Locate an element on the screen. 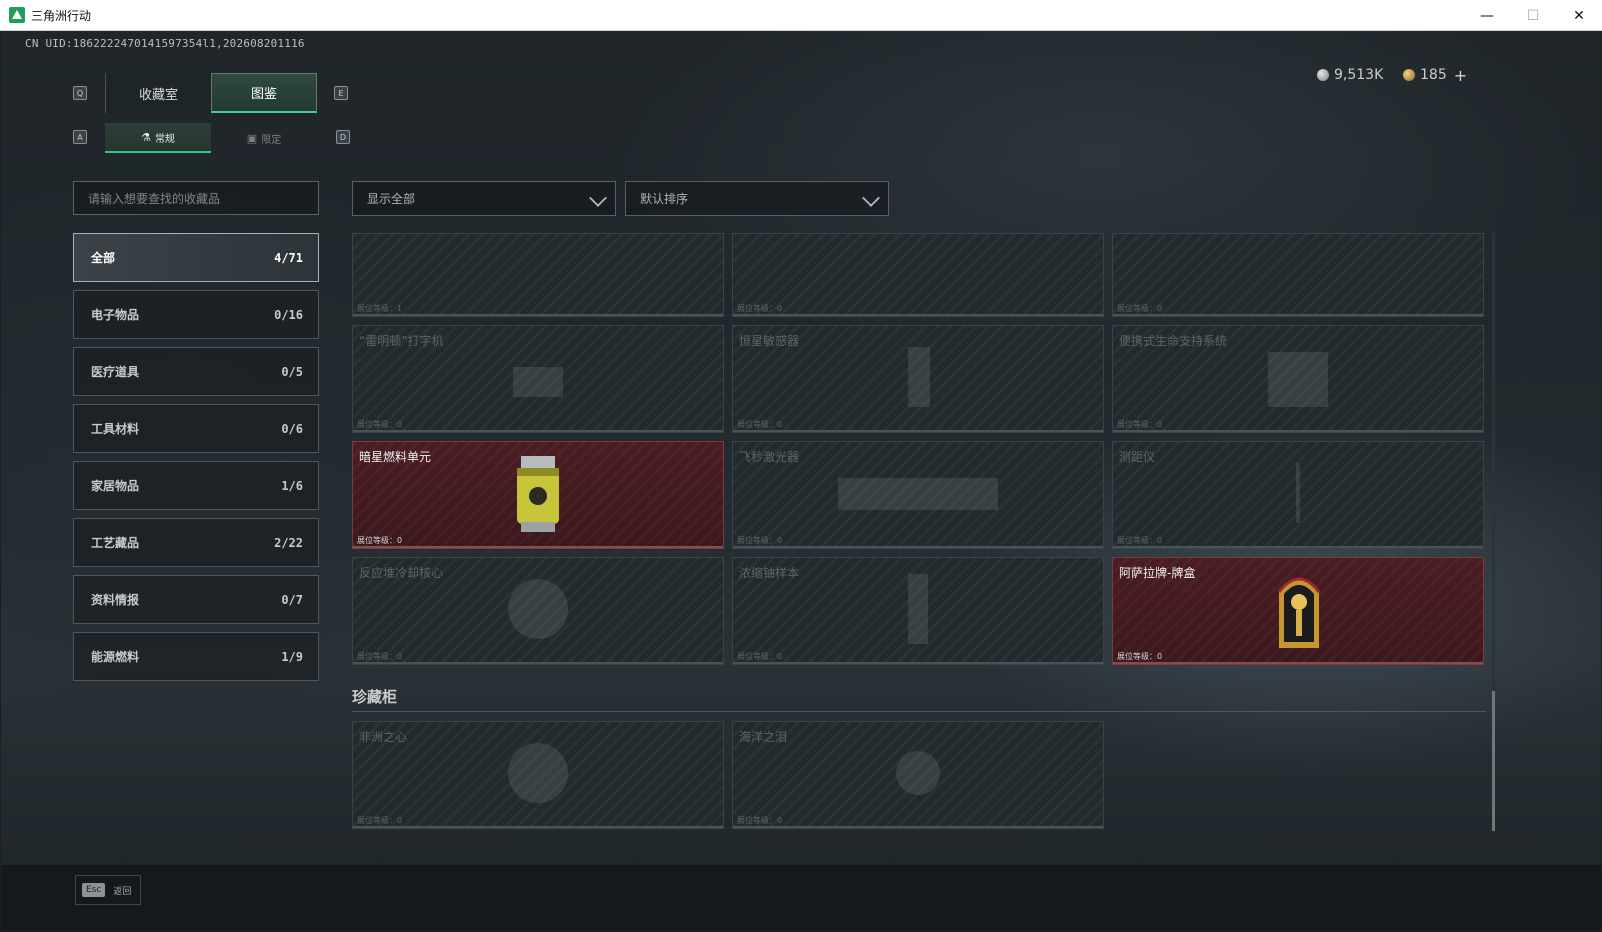 This screenshot has height=932, width=1602. collection-card: 飞秒激光器 展位等级：0 is located at coordinates (918, 495).